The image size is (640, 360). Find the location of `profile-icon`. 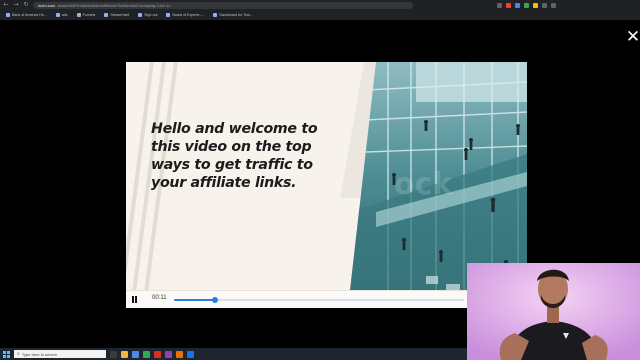

profile-icon is located at coordinates (553, 5).